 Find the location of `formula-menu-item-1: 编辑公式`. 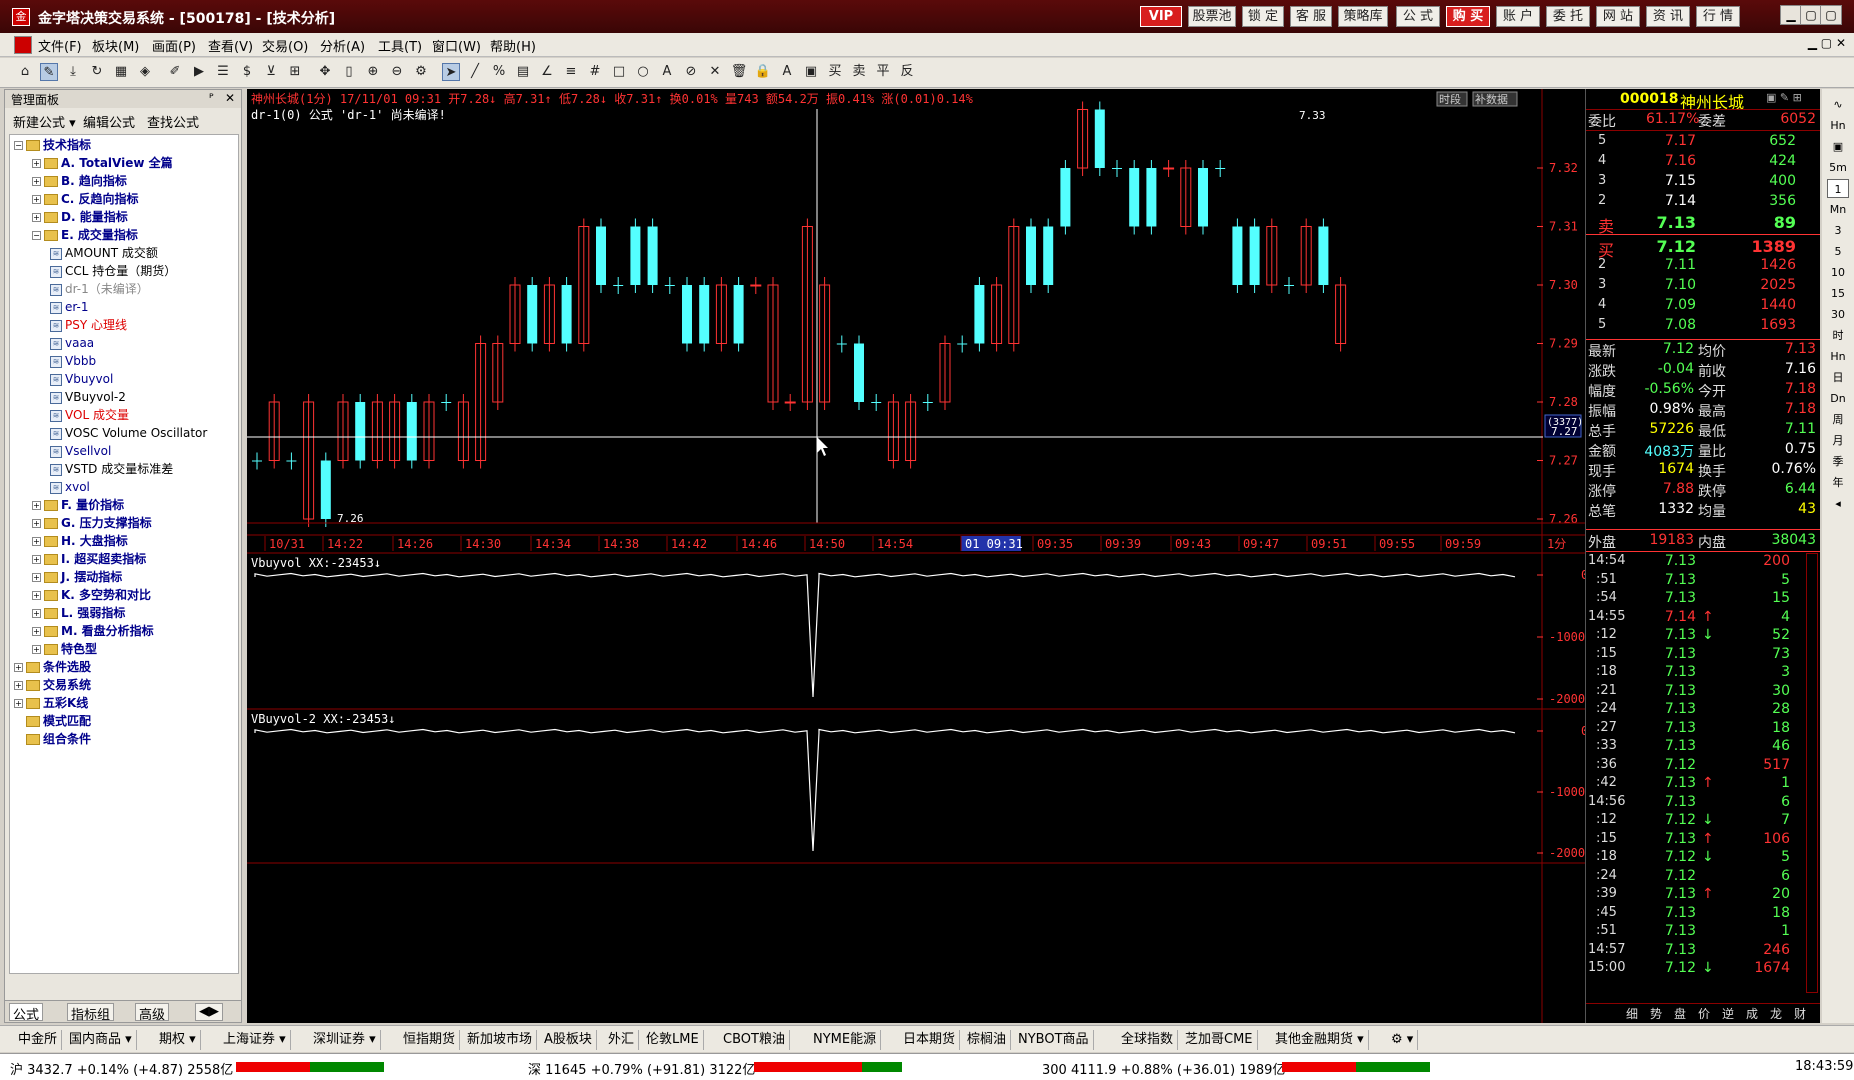

formula-menu-item-1: 编辑公式 is located at coordinates (109, 121).